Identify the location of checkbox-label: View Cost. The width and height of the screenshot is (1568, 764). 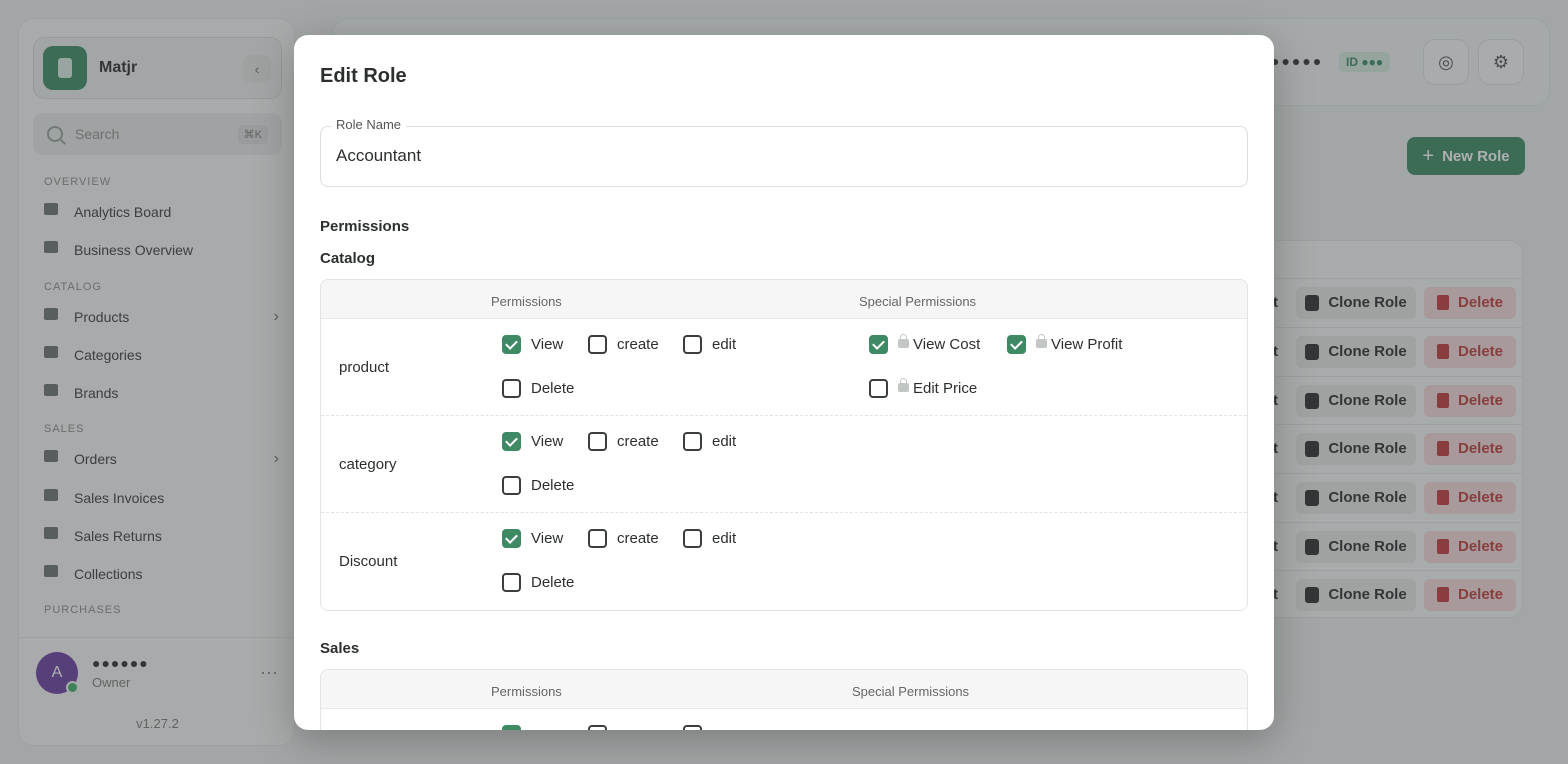
(947, 344).